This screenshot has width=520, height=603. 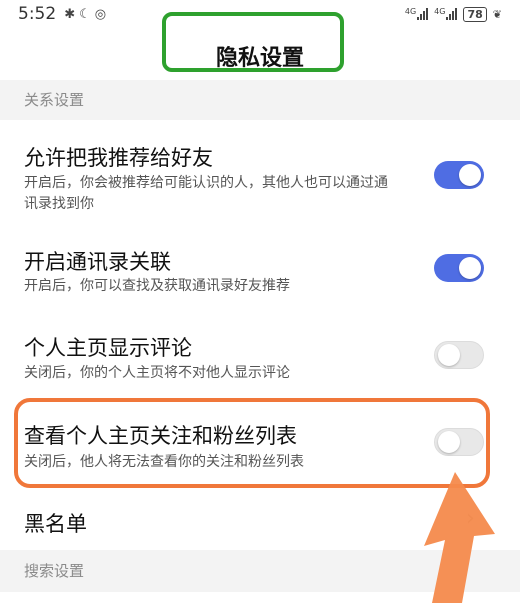 I want to click on setting-title: 个人主页显示评论, so click(x=108, y=348).